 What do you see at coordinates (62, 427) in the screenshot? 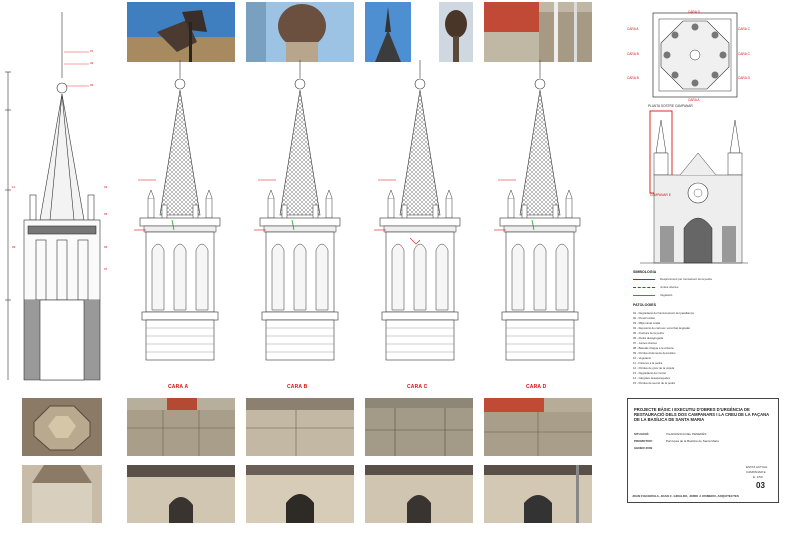
I see `photo-ceiling-inside` at bounding box center [62, 427].